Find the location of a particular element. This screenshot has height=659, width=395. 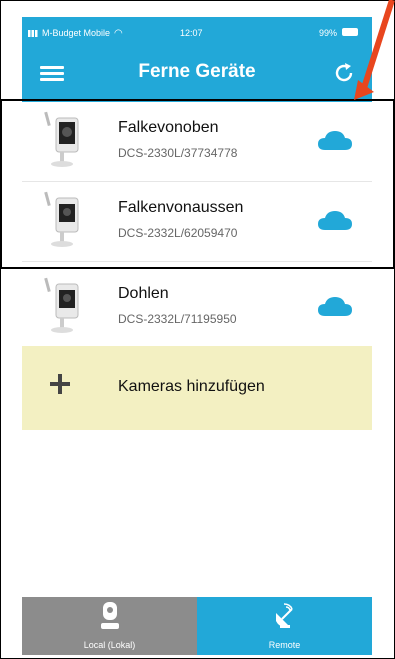

camera-icon is located at coordinates (61, 305).